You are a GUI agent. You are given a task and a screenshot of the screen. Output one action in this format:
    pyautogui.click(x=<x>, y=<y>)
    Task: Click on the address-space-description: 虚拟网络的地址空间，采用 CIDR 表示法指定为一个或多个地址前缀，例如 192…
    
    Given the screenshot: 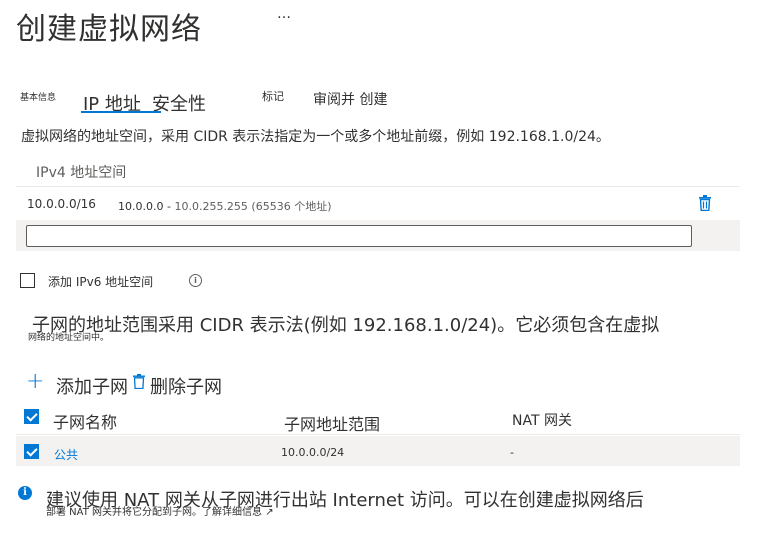 What is the action you would take?
    pyautogui.click(x=315, y=137)
    